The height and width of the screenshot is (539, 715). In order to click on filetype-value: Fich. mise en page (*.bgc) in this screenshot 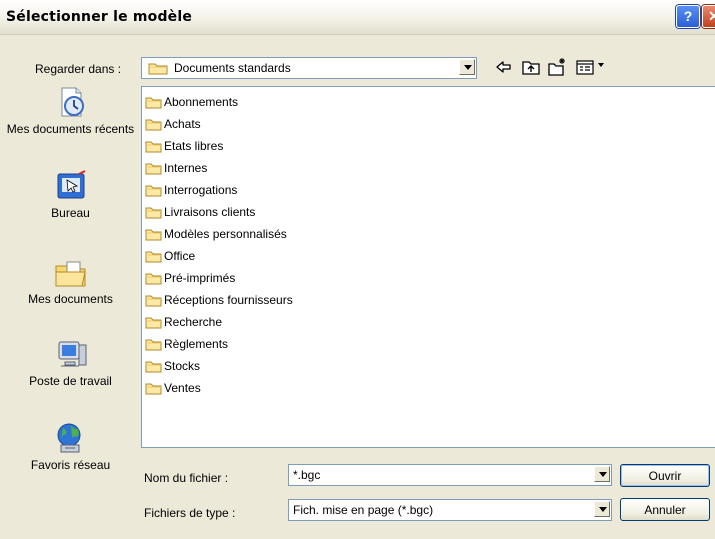, I will do `click(363, 510)`.